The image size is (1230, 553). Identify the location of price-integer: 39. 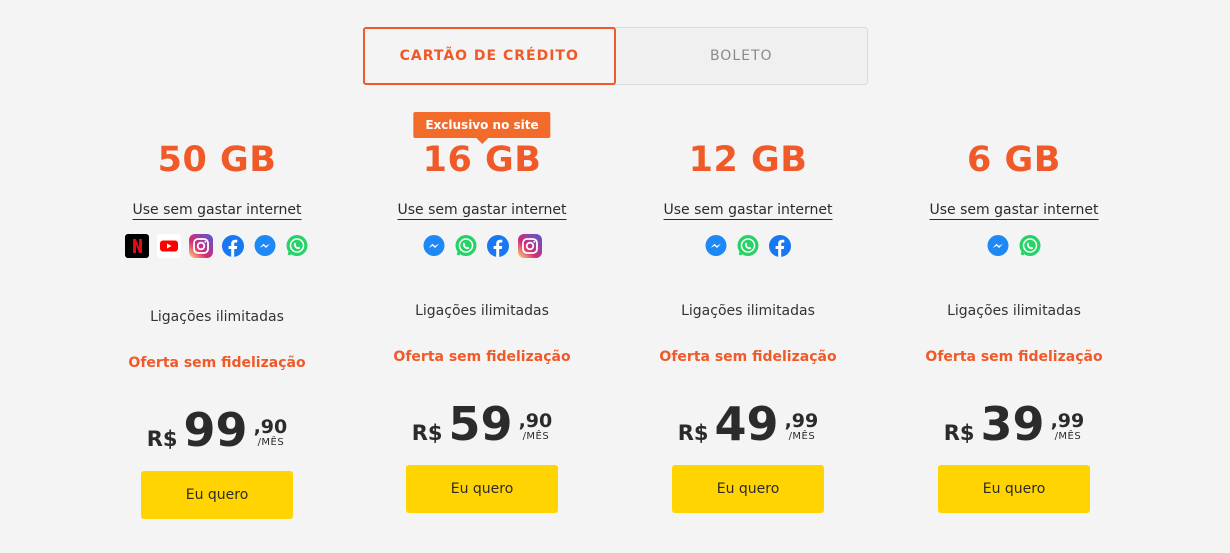
(1012, 424).